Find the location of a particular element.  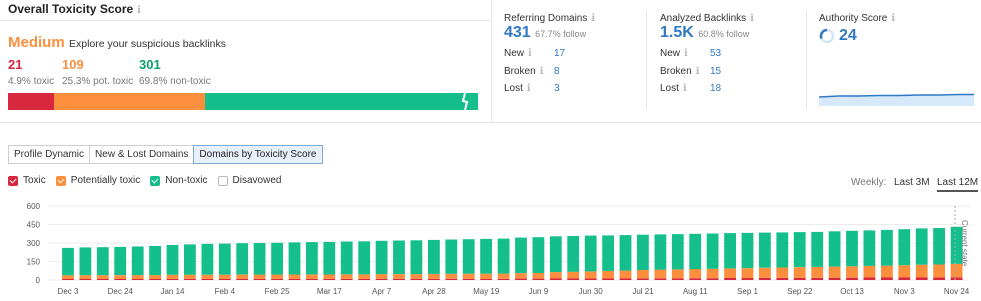

legend-disavowed: Disavowed is located at coordinates (249, 180).